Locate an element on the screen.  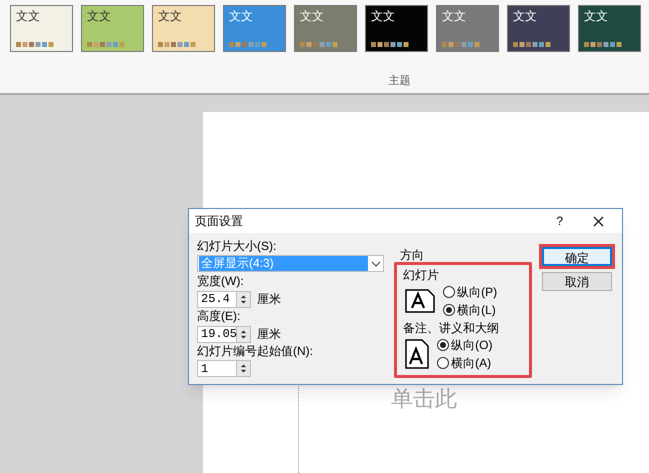
help-button: ? is located at coordinates (559, 221).